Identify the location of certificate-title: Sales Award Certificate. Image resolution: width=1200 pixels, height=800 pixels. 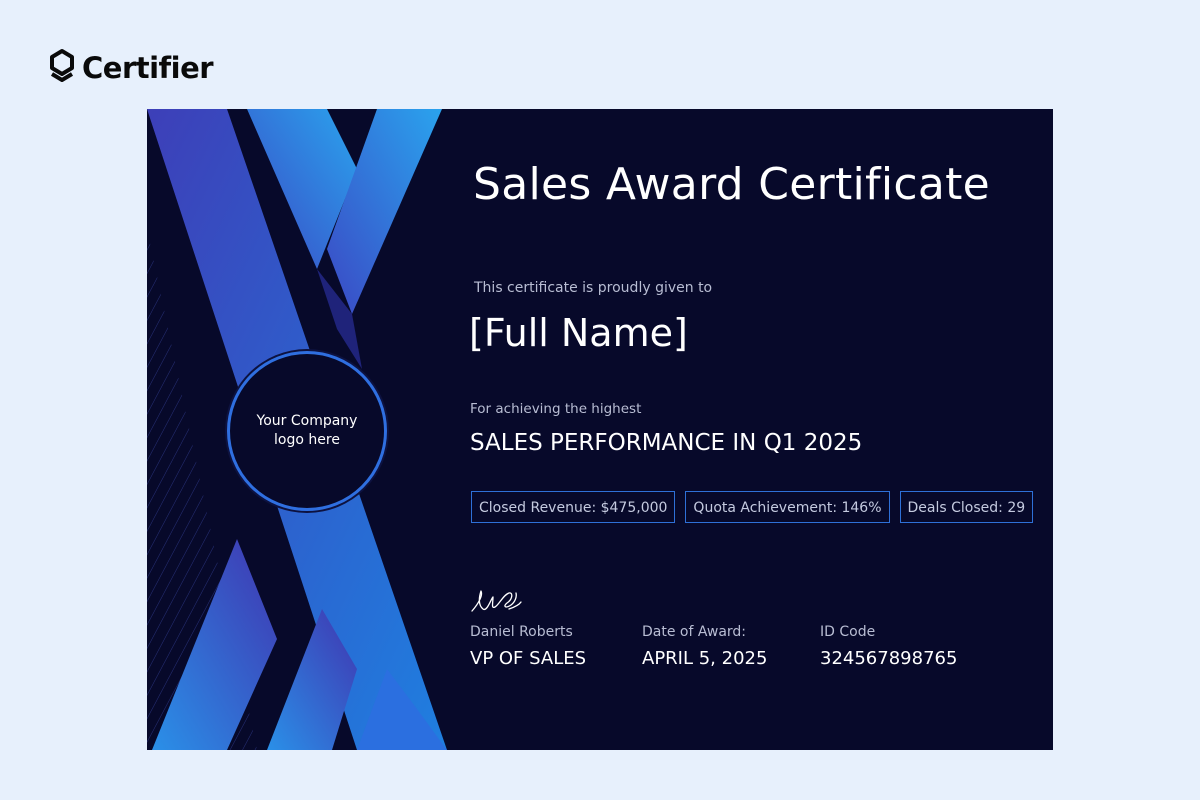
(732, 184).